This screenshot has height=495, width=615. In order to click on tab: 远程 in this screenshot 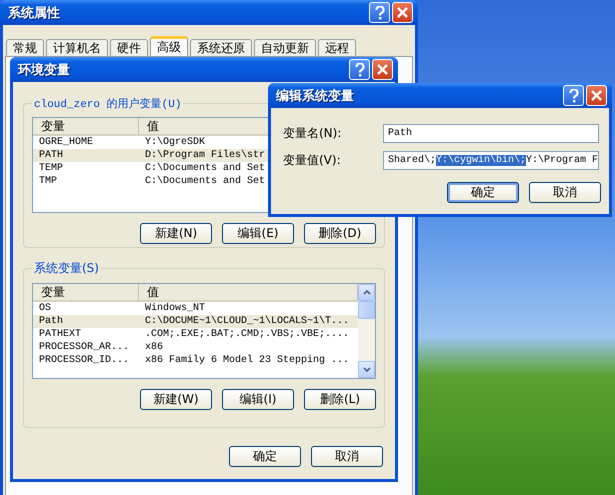, I will do `click(337, 47)`.